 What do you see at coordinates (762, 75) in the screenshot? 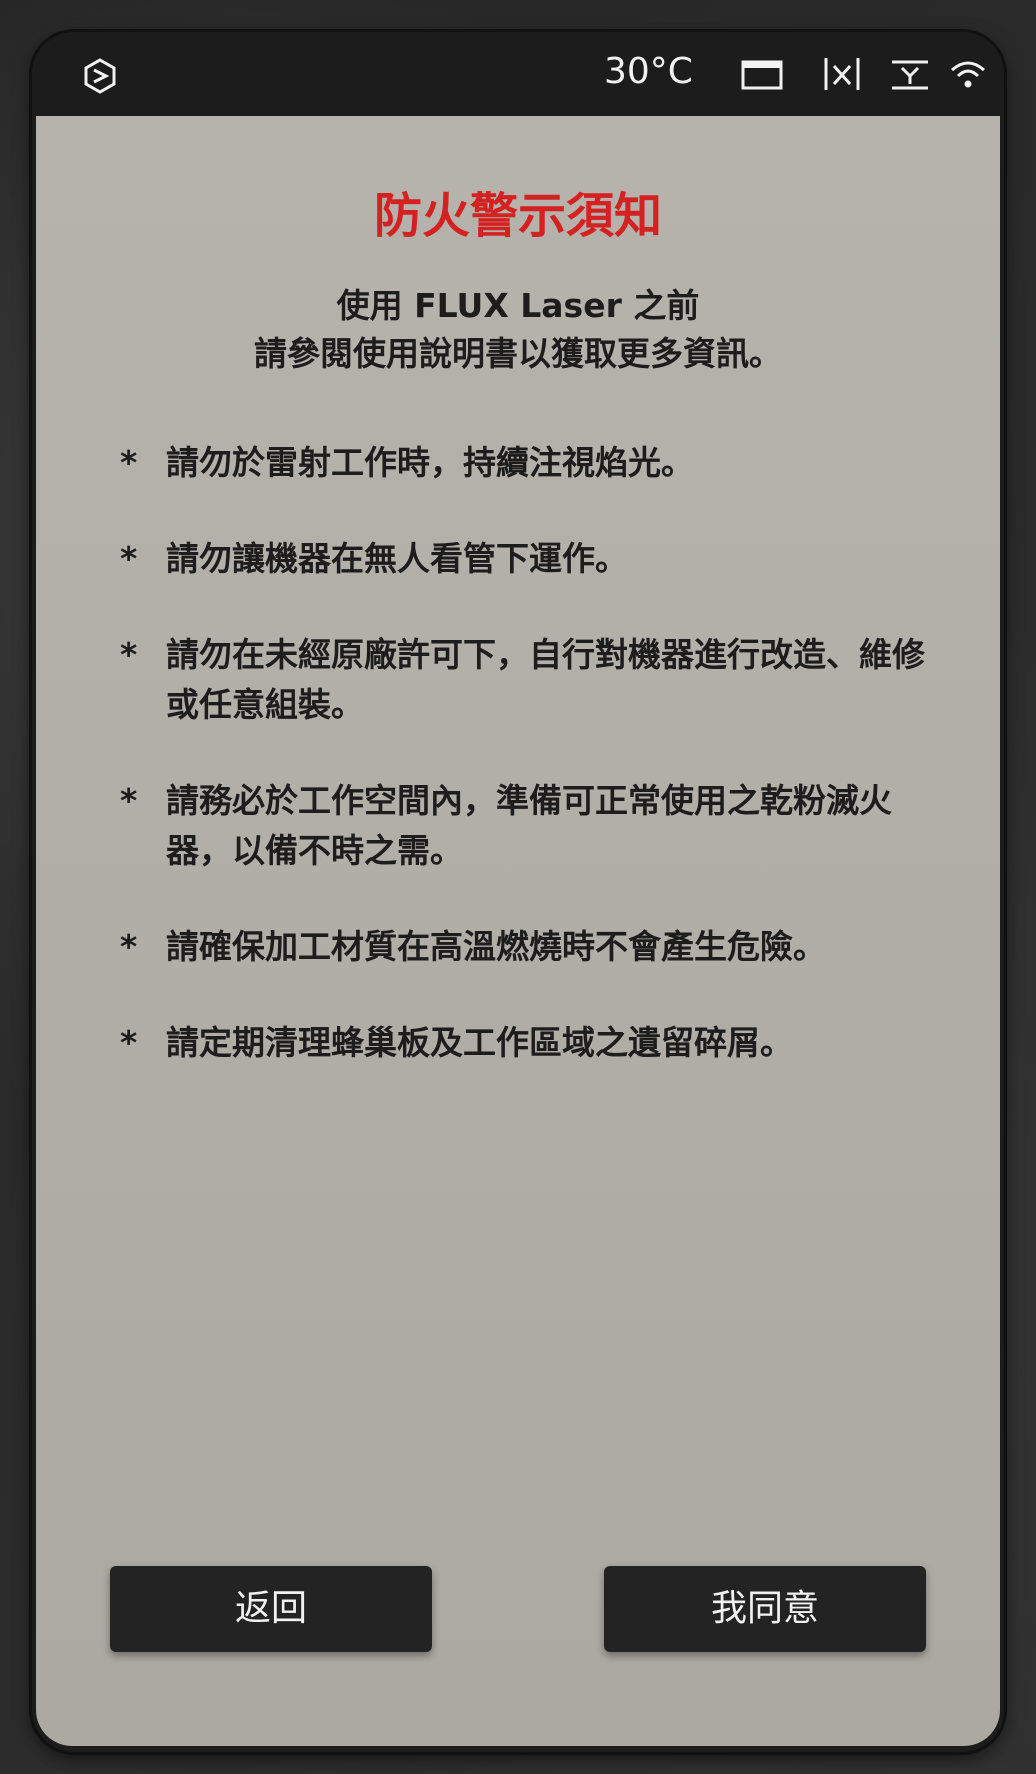
I see `camera-screen-icon` at bounding box center [762, 75].